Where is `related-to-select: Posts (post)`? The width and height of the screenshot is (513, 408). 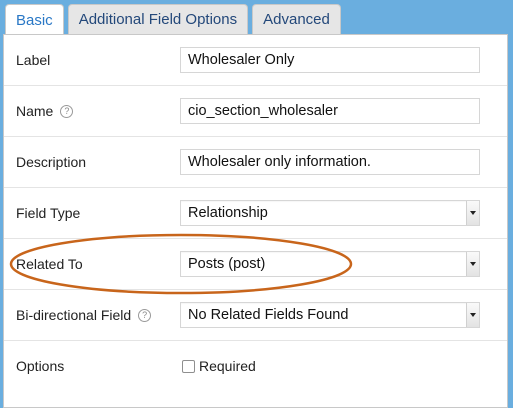 related-to-select: Posts (post) is located at coordinates (330, 264).